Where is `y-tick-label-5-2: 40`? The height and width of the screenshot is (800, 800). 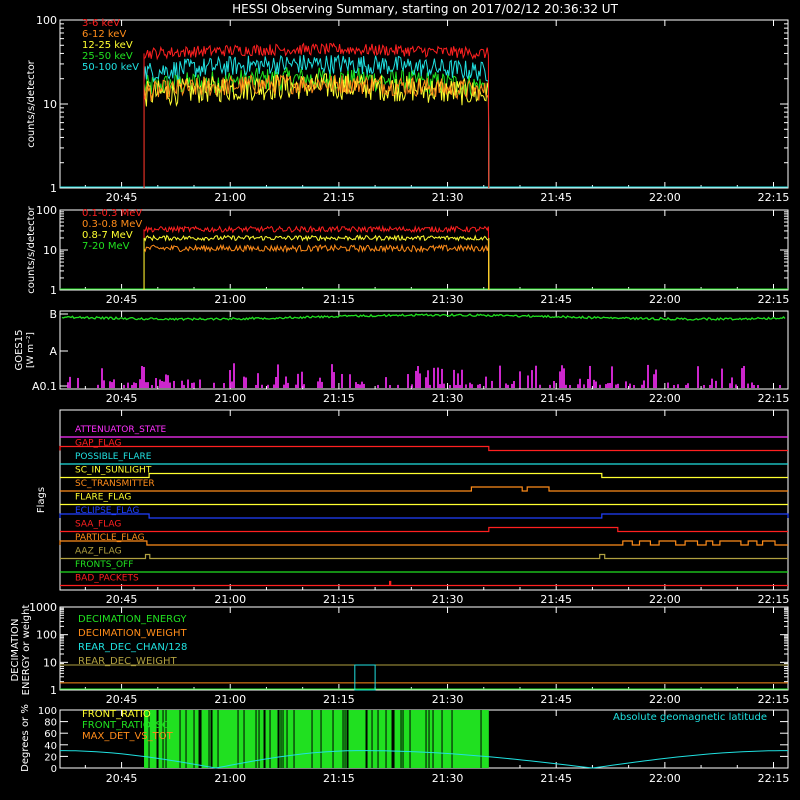 y-tick-label-5-2: 40 is located at coordinates (50, 746).